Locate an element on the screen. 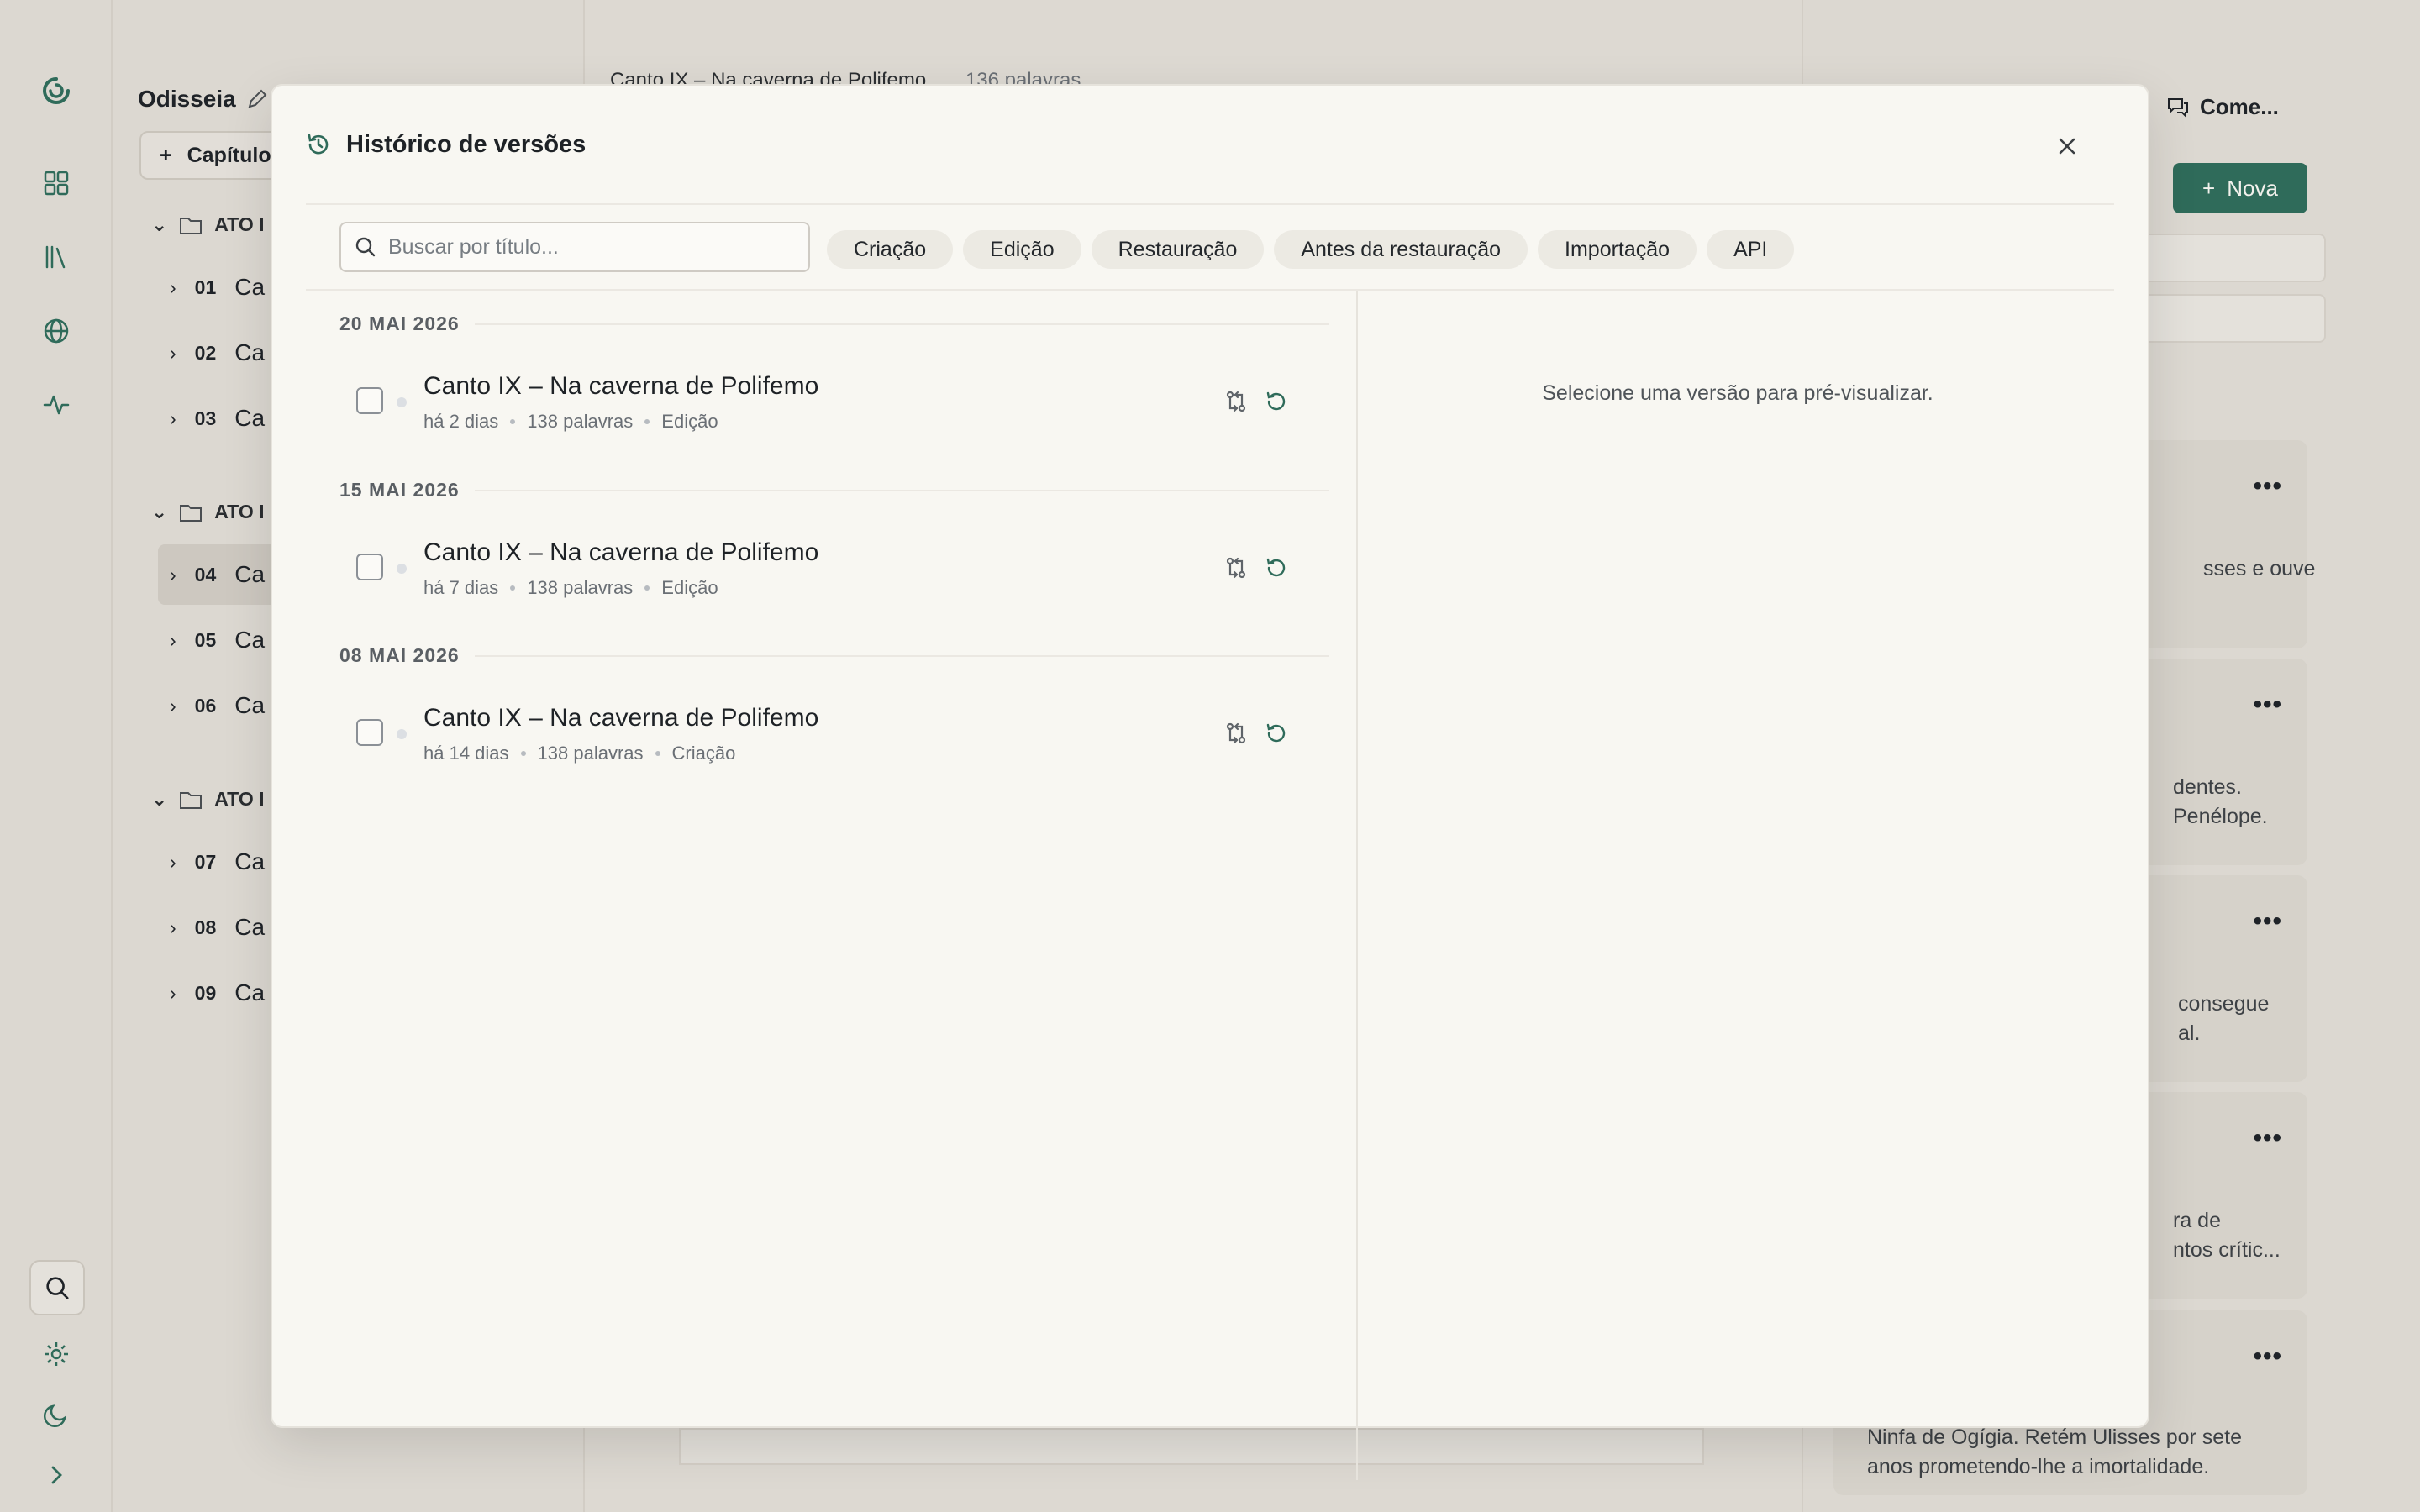 The width and height of the screenshot is (2420, 1512). date-header: 08 MAI 2026 is located at coordinates (834, 655).